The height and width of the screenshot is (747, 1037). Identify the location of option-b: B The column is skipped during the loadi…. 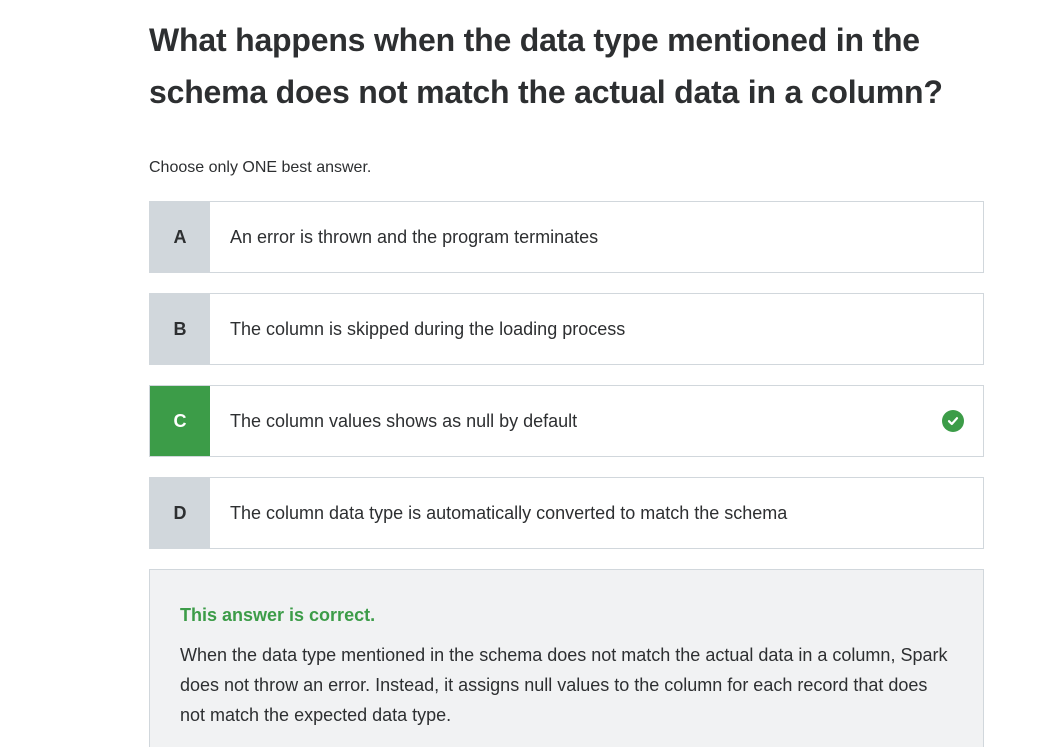
(566, 329).